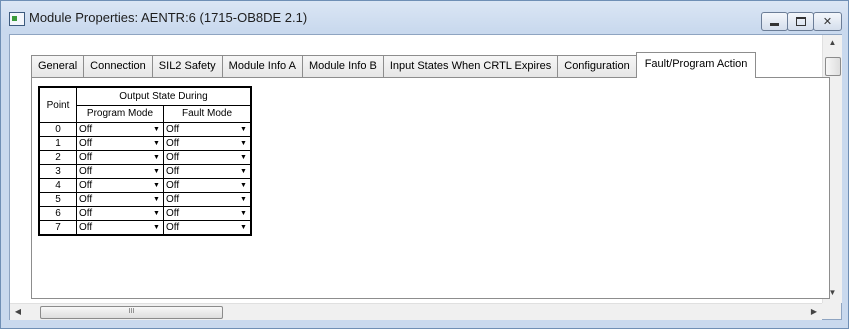 The width and height of the screenshot is (849, 329). Describe the element at coordinates (57, 157) in the screenshot. I see `point-number: 2` at that location.